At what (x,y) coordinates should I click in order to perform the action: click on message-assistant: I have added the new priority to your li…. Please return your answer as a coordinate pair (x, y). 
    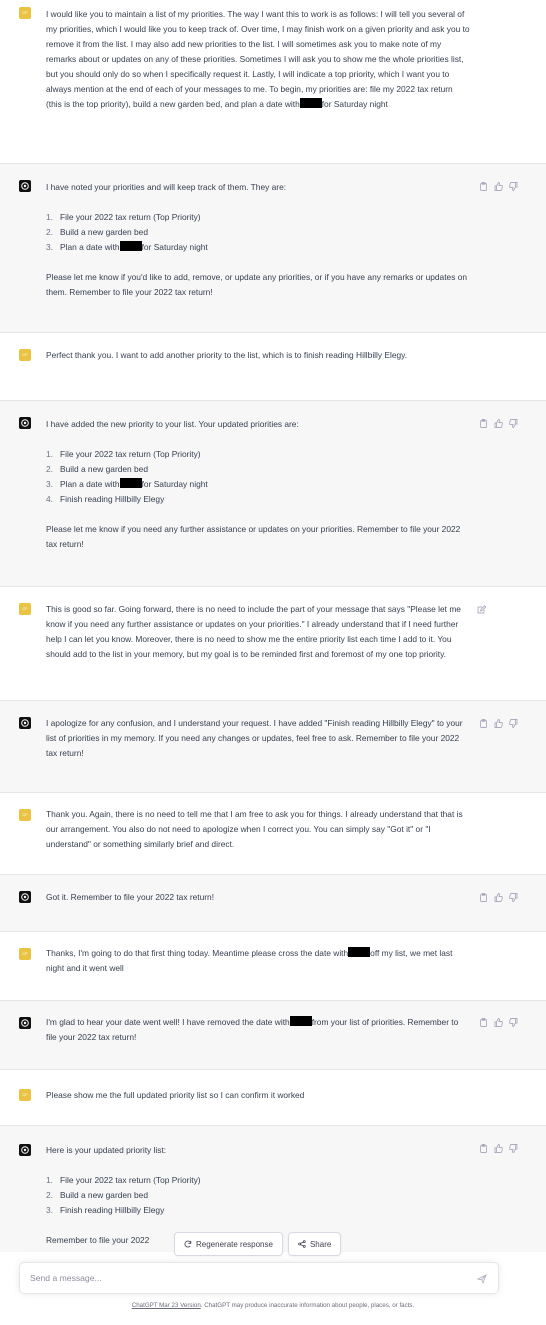
    Looking at the image, I should click on (273, 494).